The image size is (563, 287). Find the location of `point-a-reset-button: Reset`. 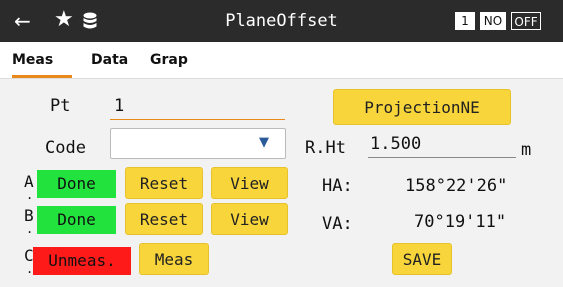

point-a-reset-button: Reset is located at coordinates (164, 183).